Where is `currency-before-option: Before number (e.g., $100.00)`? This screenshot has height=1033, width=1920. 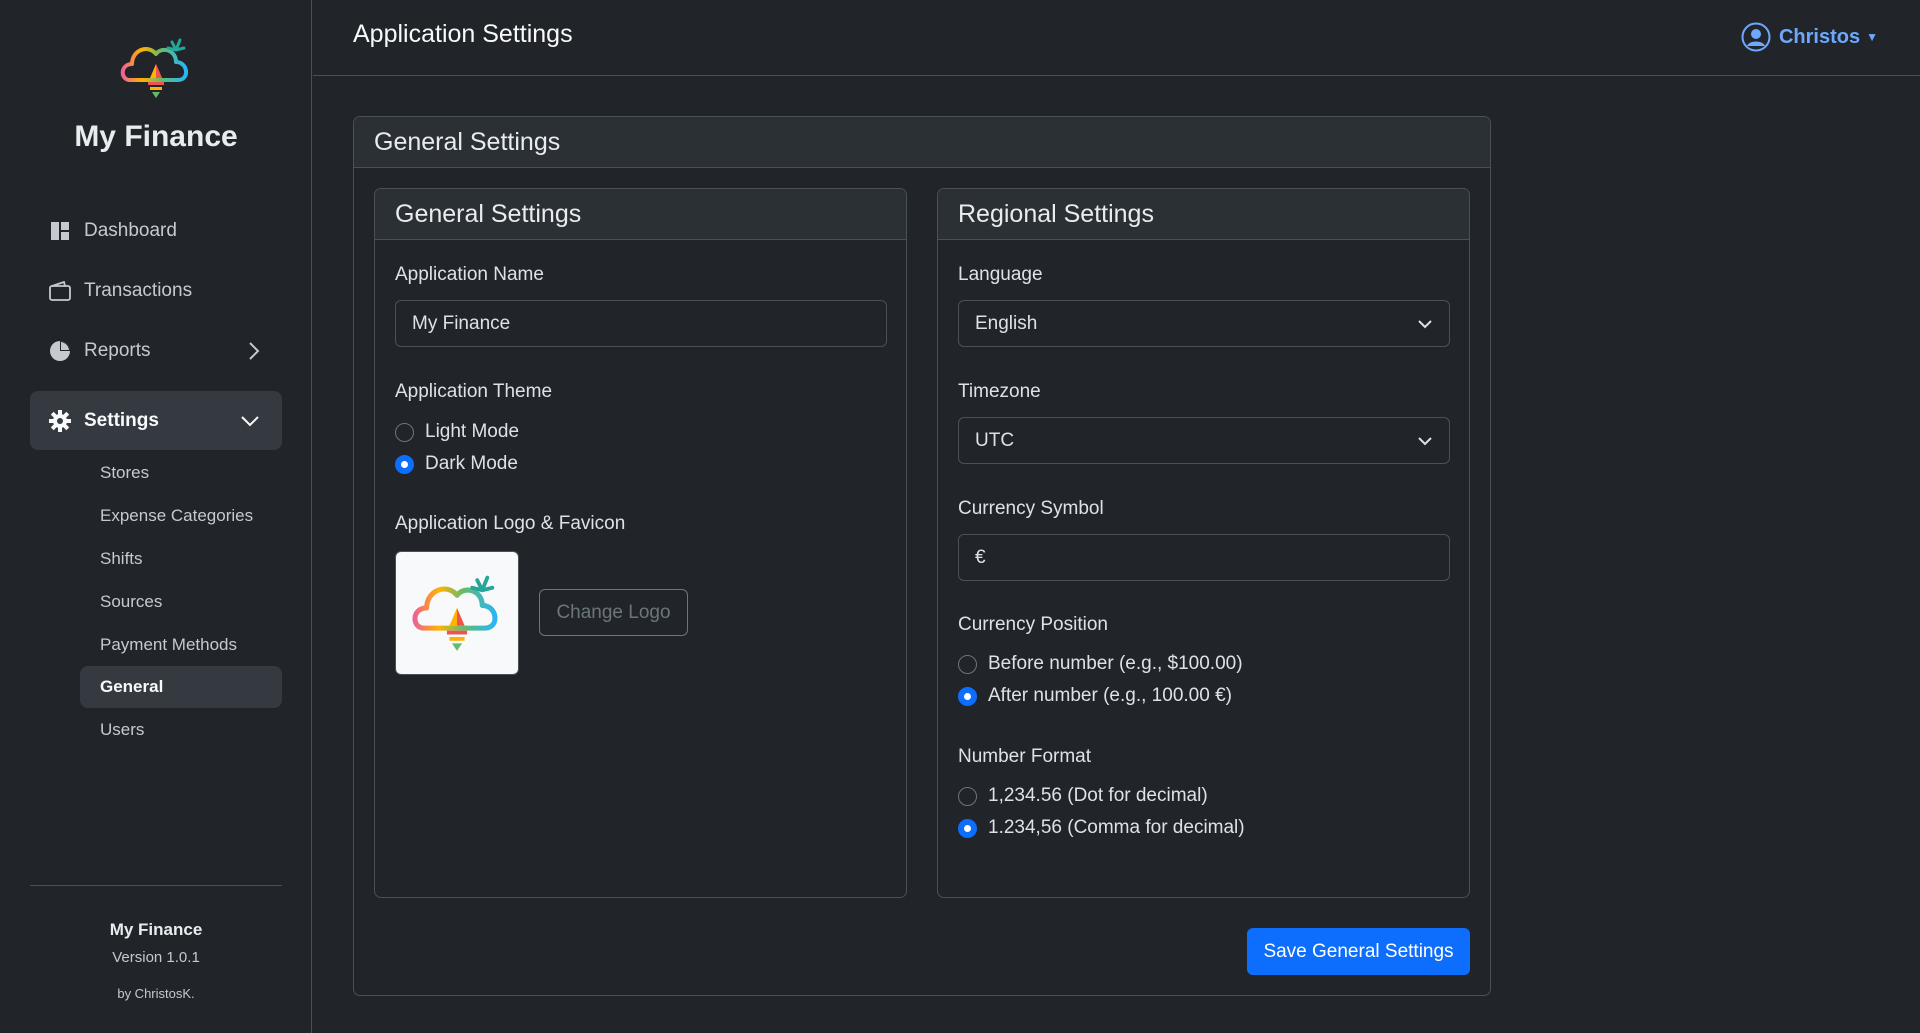
currency-before-option: Before number (e.g., $100.00) is located at coordinates (1100, 664).